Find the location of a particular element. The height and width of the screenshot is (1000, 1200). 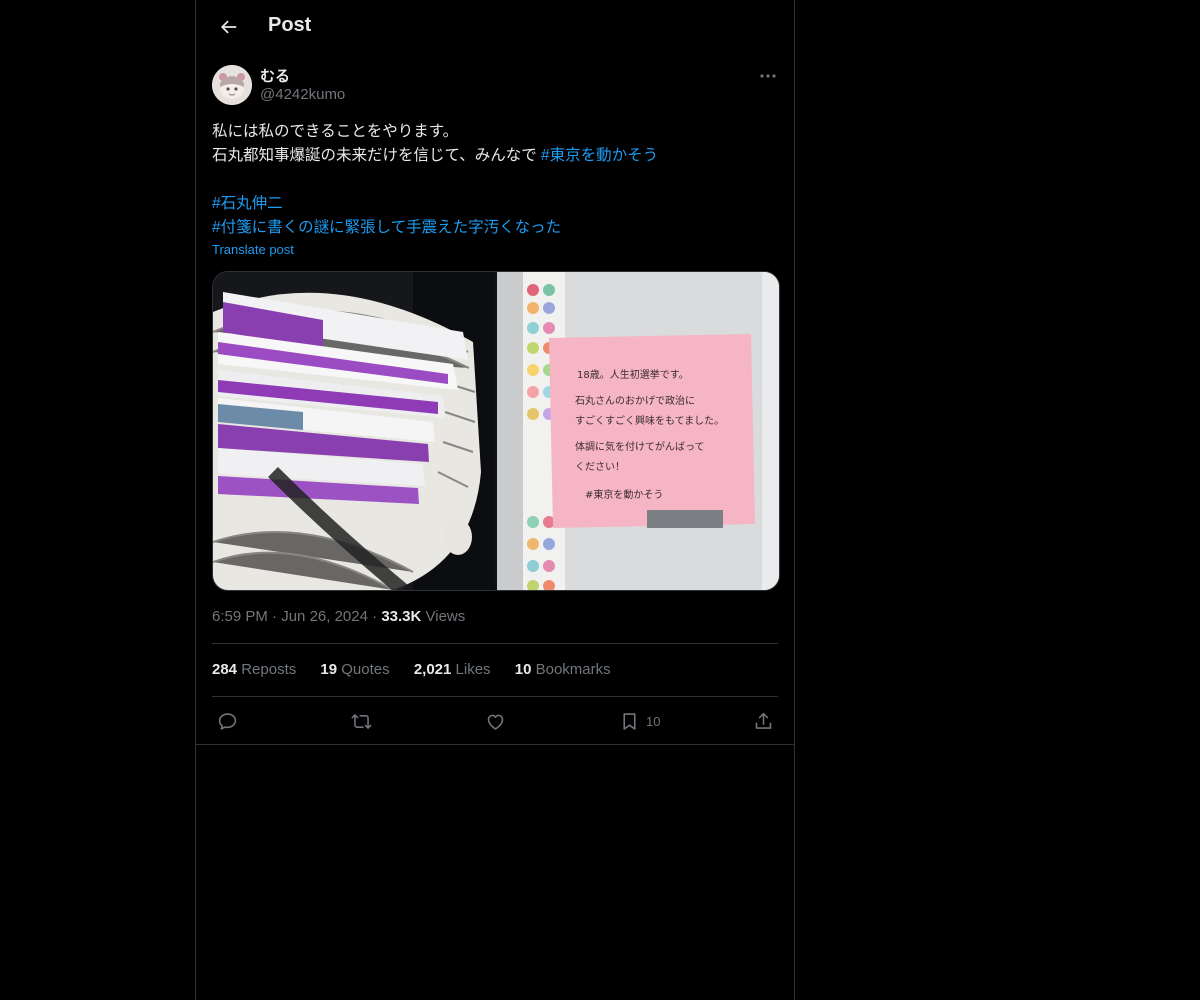

more-icon is located at coordinates (768, 76).